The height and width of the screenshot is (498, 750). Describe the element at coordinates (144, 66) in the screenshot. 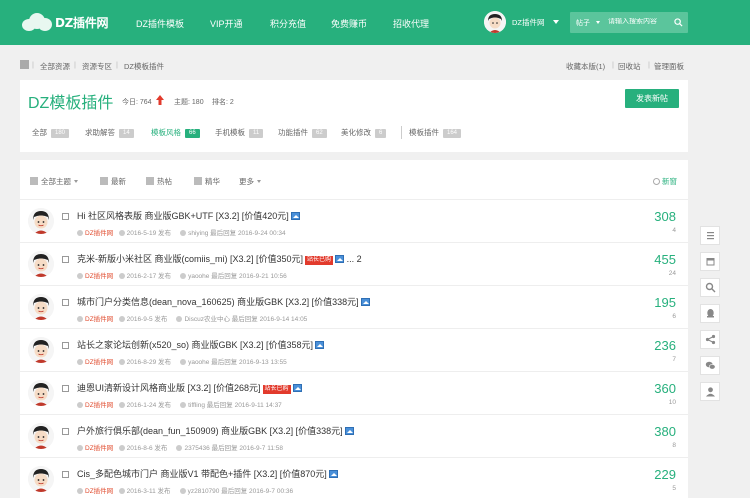

I see `breadcrumb-item: DZ模板插件` at that location.